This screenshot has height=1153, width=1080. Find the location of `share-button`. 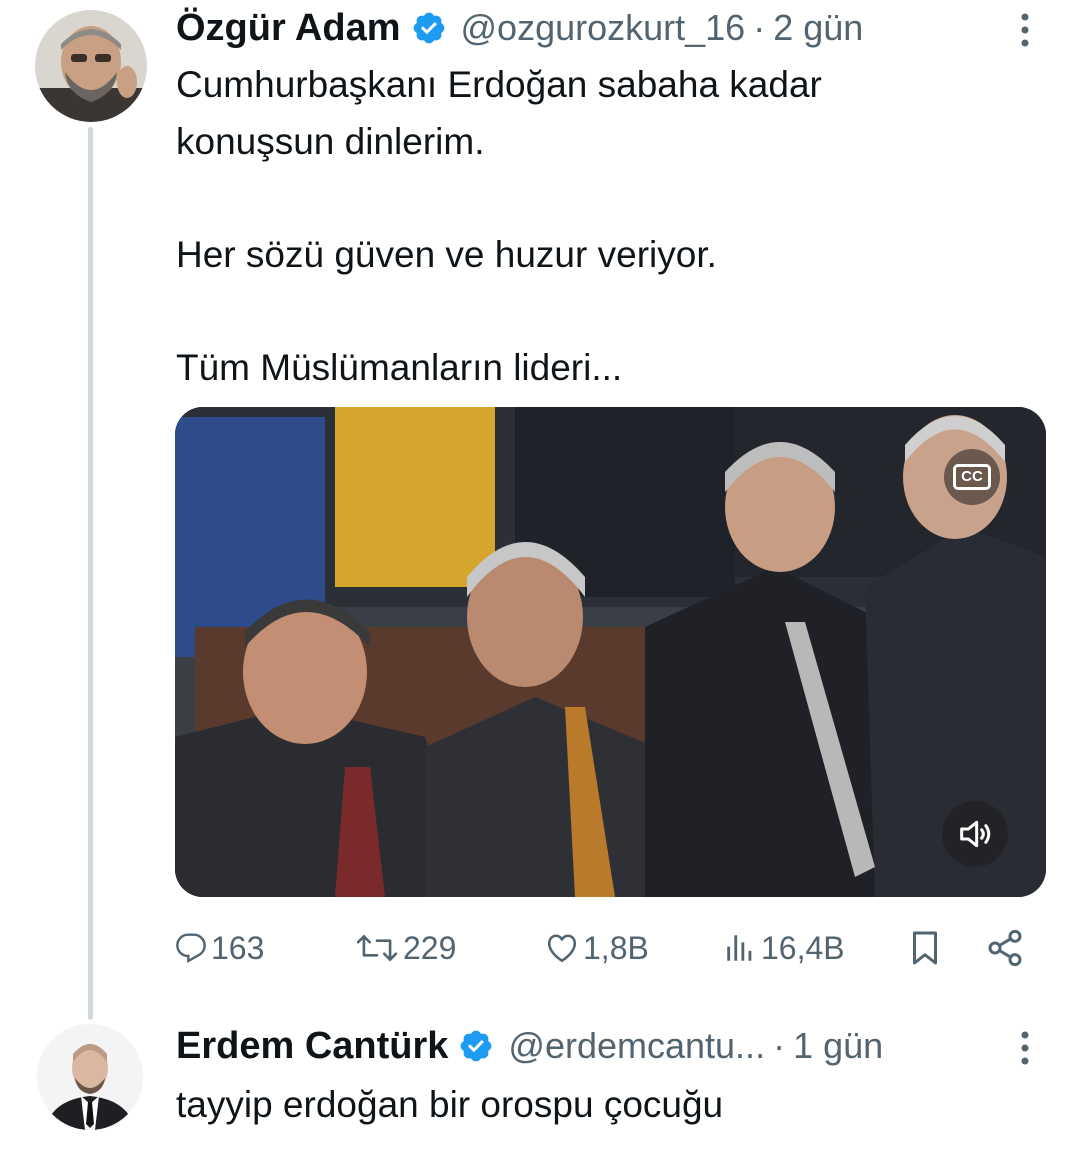

share-button is located at coordinates (1005, 948).